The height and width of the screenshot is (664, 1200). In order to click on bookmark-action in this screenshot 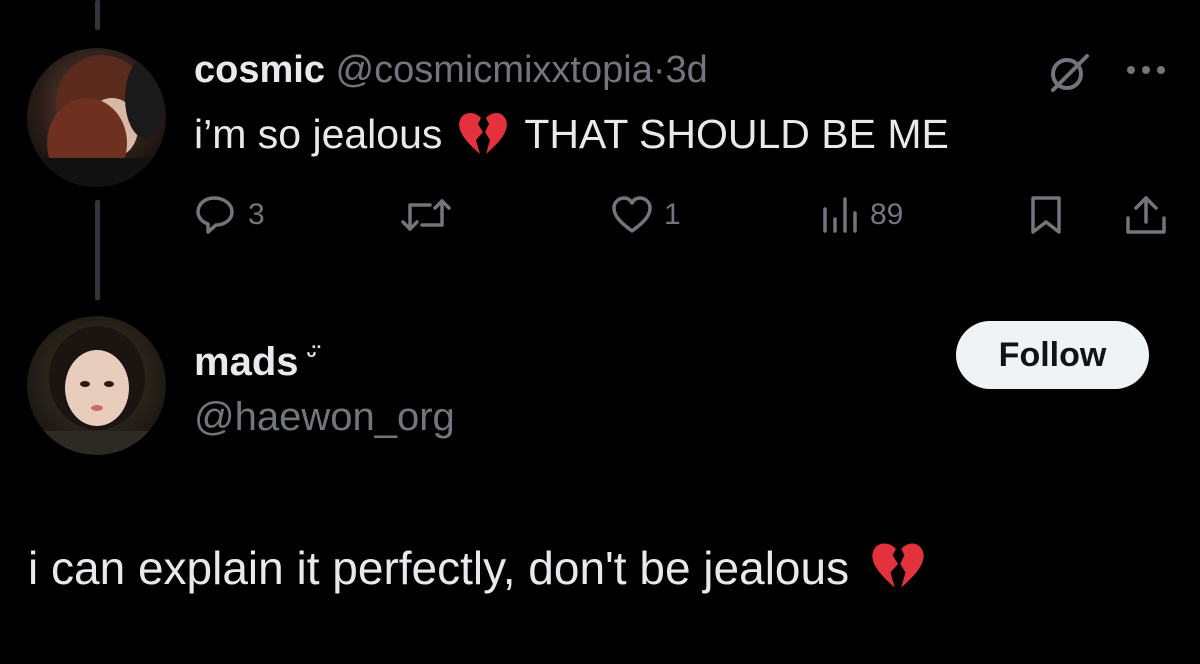, I will do `click(1046, 215)`.